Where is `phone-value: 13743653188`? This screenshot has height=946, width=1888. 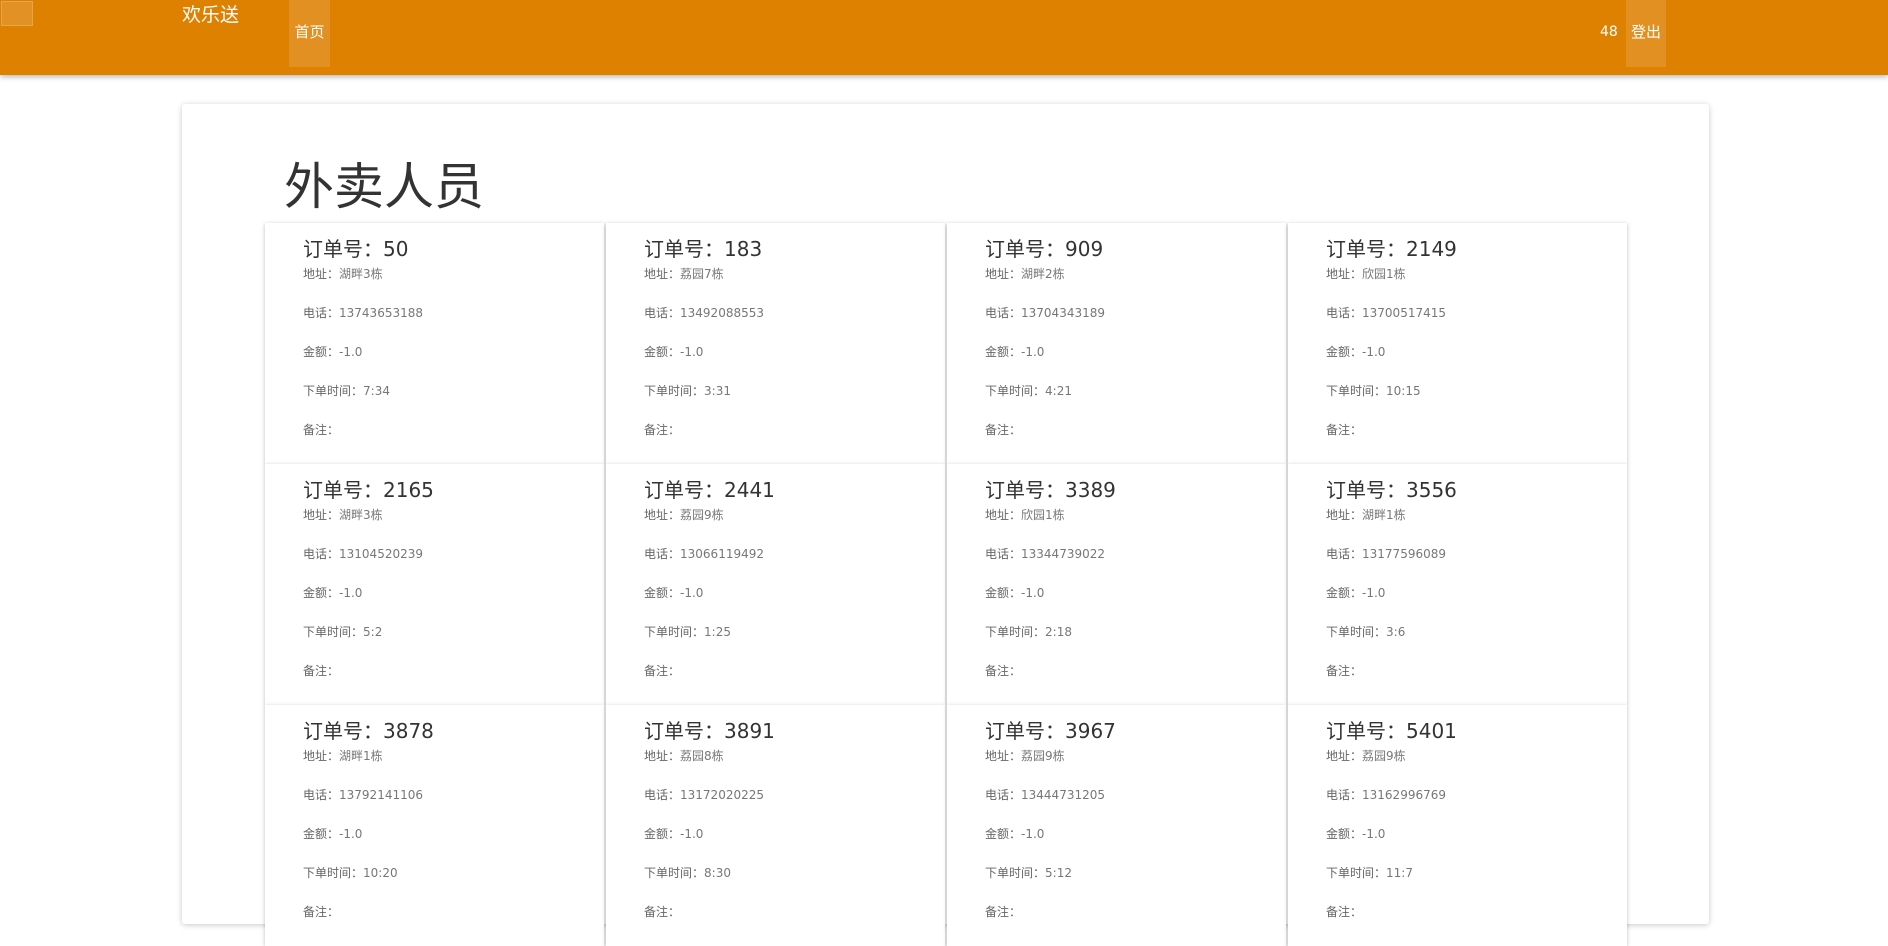
phone-value: 13743653188 is located at coordinates (381, 313).